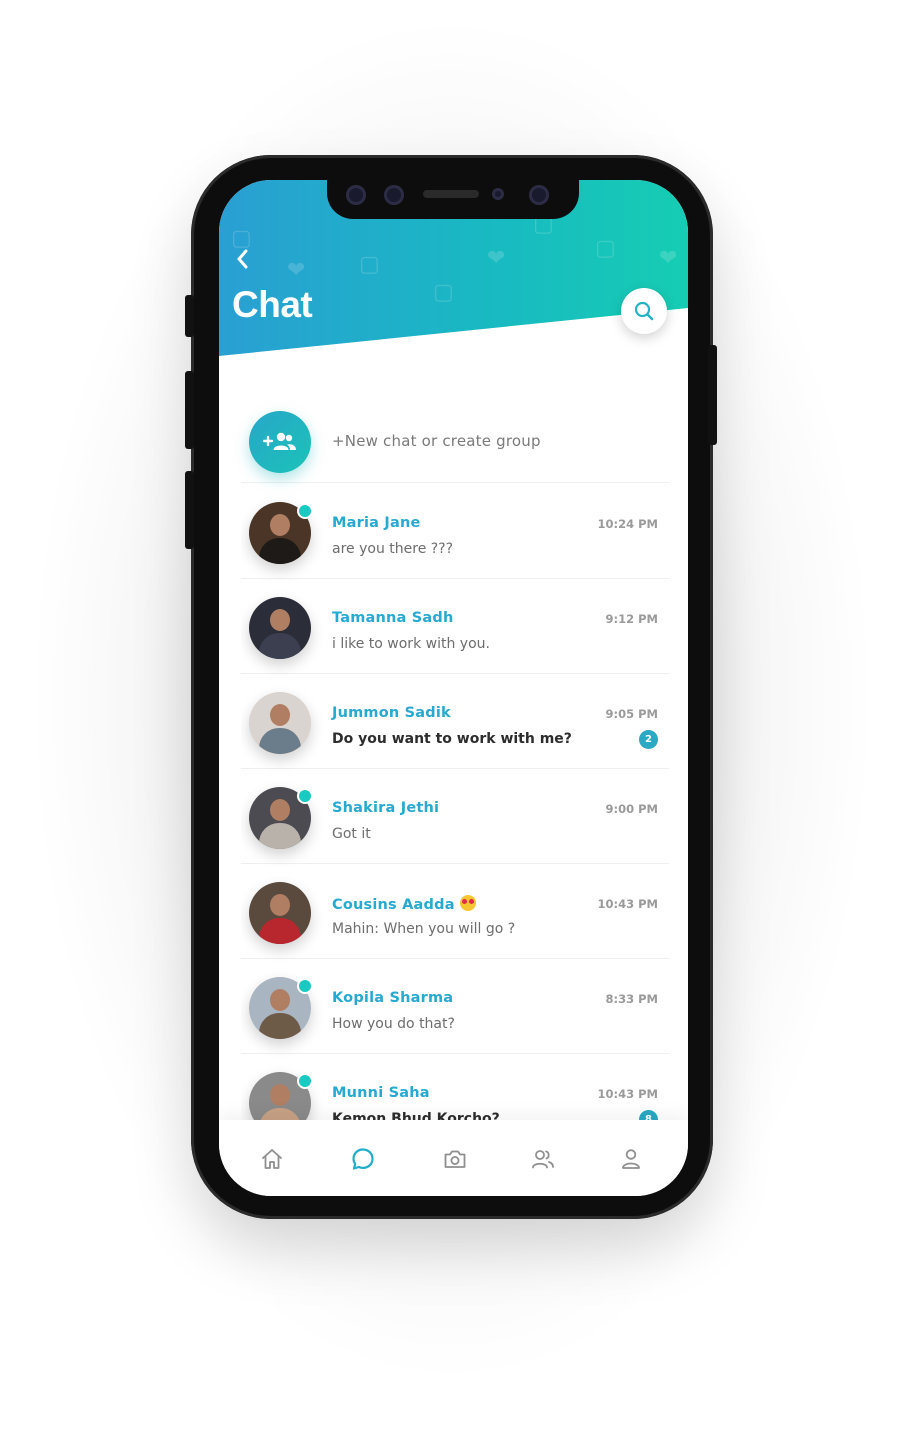 This screenshot has height=1446, width=900. I want to click on last-message: i like to work with you., so click(411, 644).